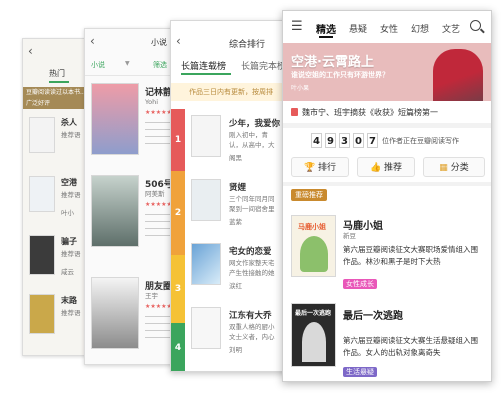 Image resolution: width=502 pixels, height=395 pixels. I want to click on ranking-button: 🏆 排行, so click(320, 167).